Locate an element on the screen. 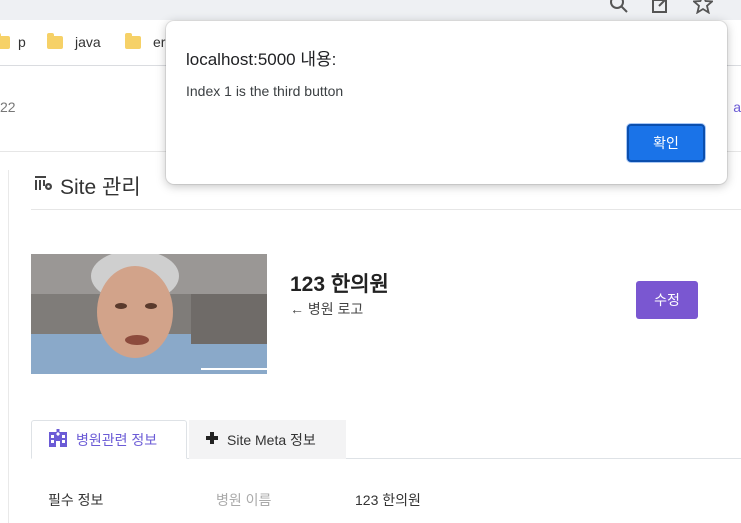 The image size is (741, 523). header-right-link: a is located at coordinates (737, 107).